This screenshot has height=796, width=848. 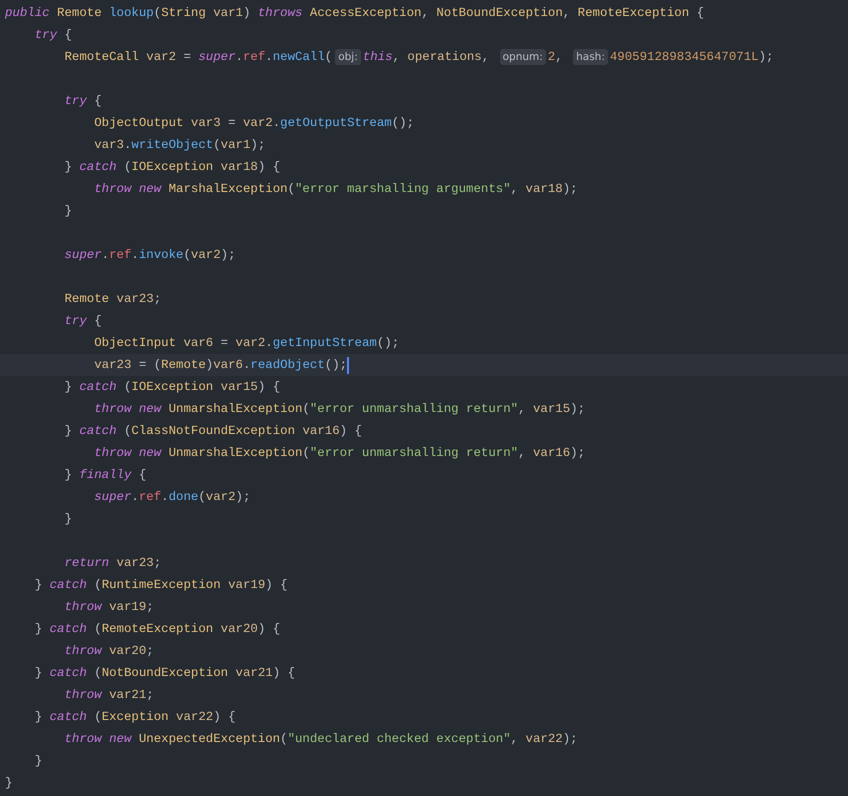 What do you see at coordinates (321, 739) in the screenshot?
I see `code-line: throw new UnexpectedException("undeclared checked exception", var22);` at bounding box center [321, 739].